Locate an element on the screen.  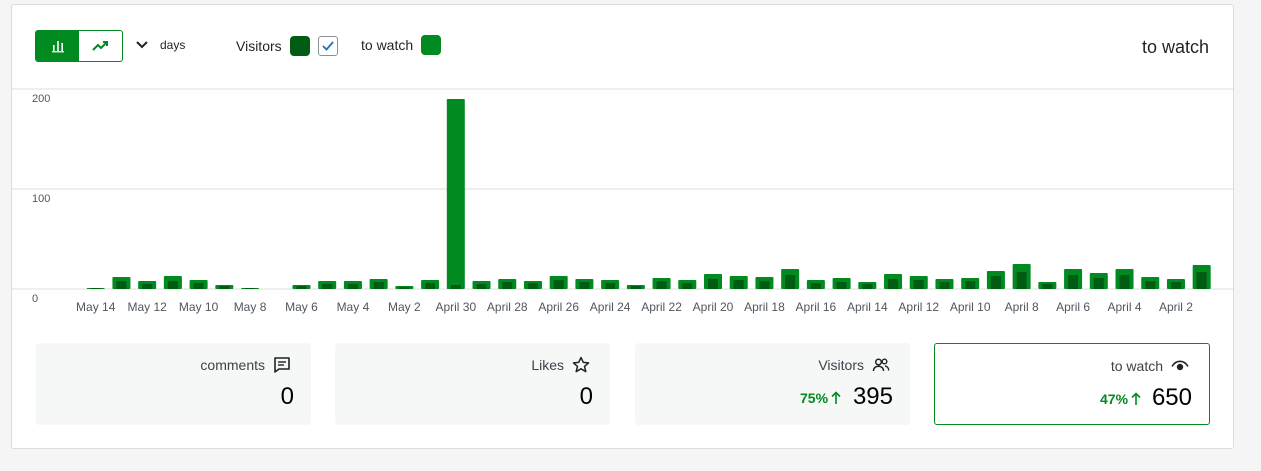
stat-to-watch-value: 650 is located at coordinates (1171, 397).